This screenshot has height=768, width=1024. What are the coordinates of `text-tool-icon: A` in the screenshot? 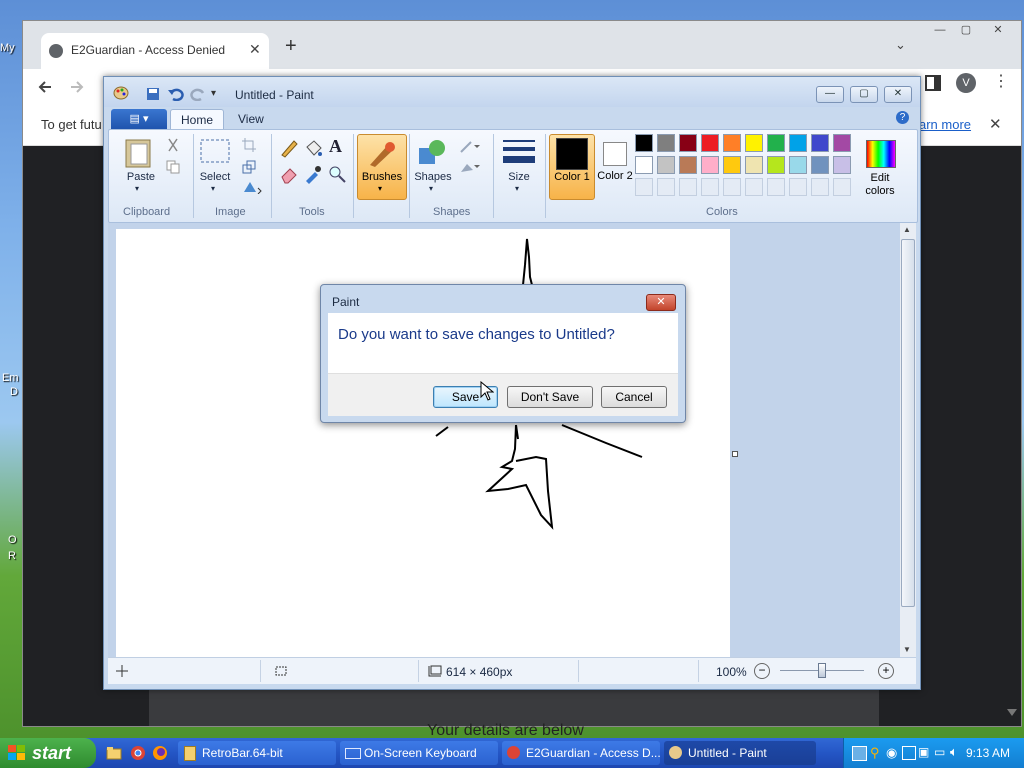 It's located at (335, 146).